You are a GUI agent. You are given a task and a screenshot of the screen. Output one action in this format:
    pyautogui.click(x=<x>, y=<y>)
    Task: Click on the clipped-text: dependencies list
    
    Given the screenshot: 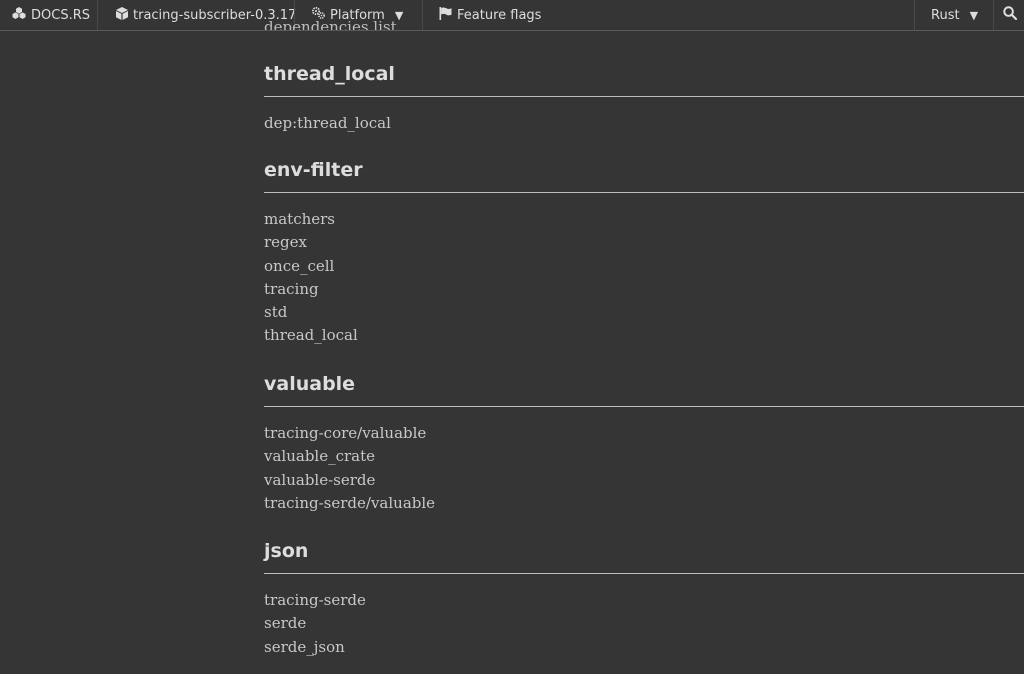 What is the action you would take?
    pyautogui.click(x=330, y=24)
    